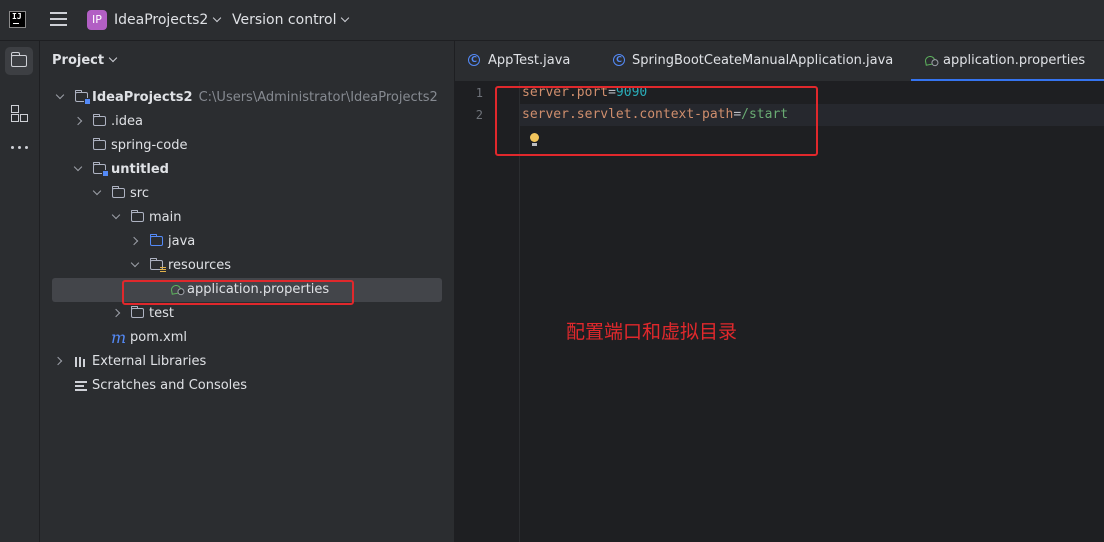 The image size is (1104, 542). I want to click on tab-label: AppTest.java, so click(529, 60).